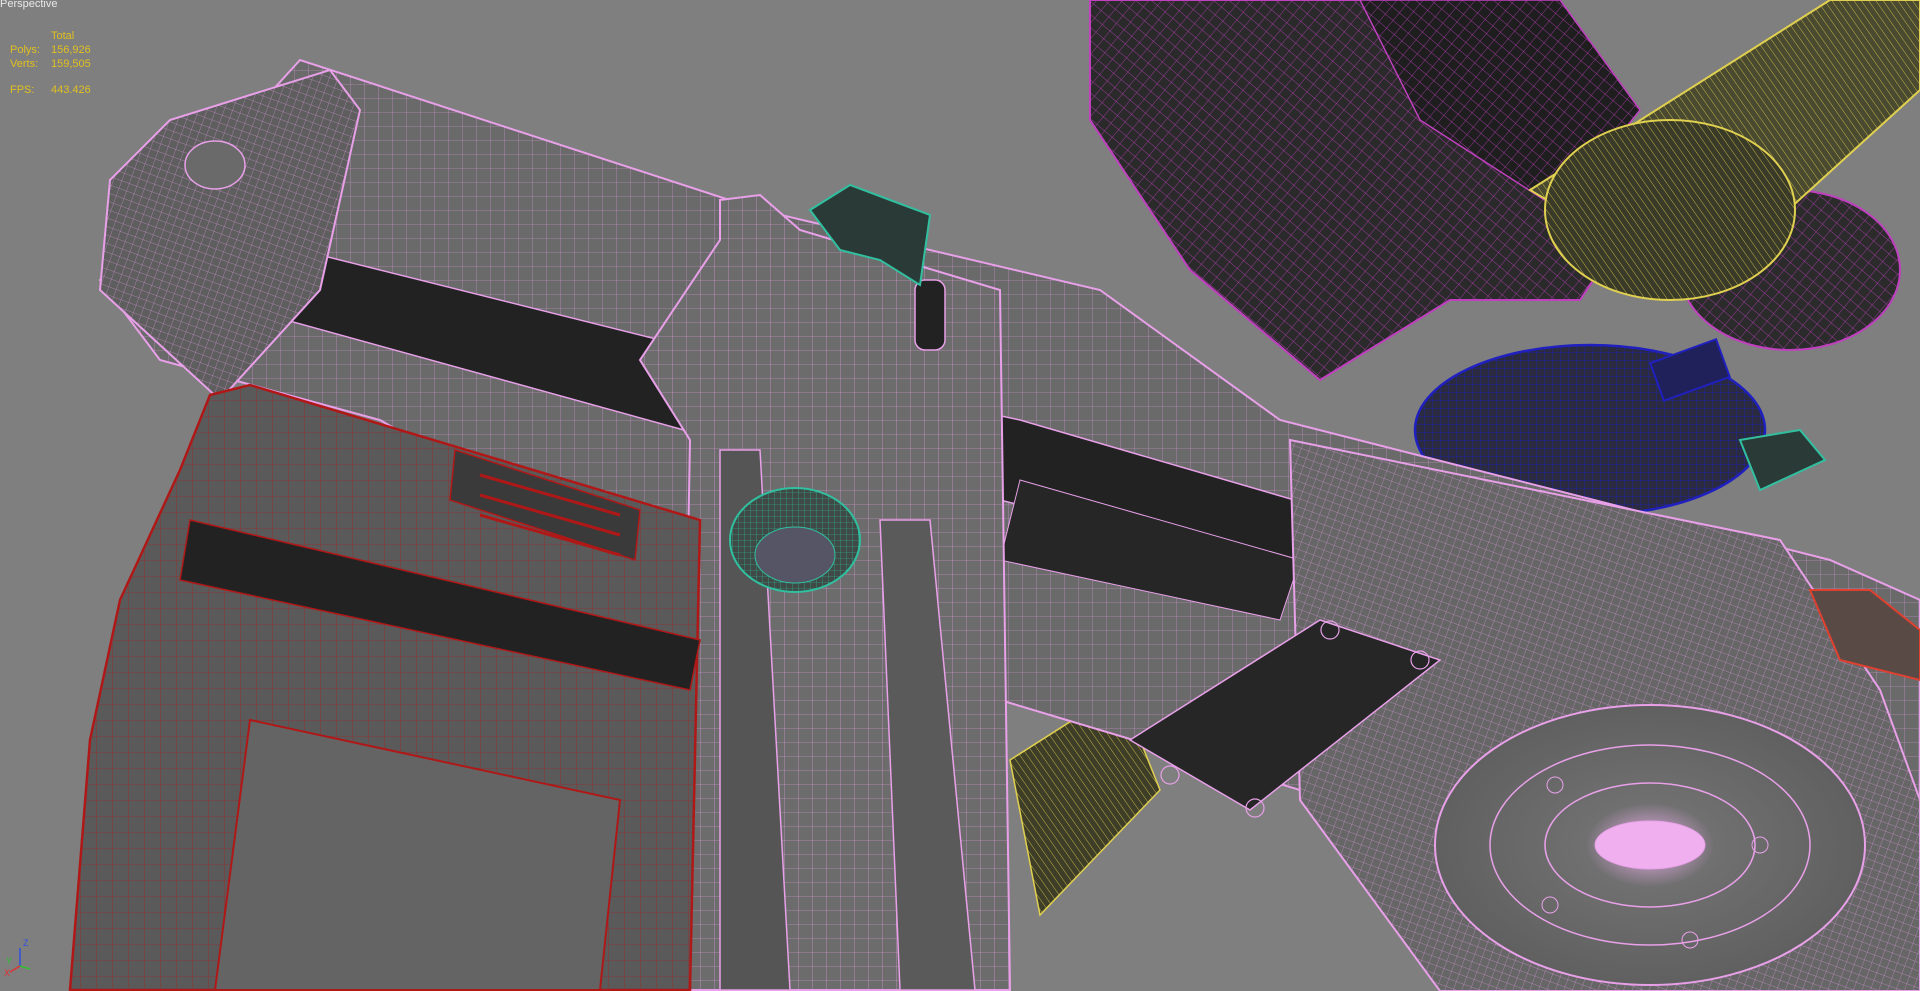  Describe the element at coordinates (26, 943) in the screenshot. I see `axis-z-label: Z` at that location.